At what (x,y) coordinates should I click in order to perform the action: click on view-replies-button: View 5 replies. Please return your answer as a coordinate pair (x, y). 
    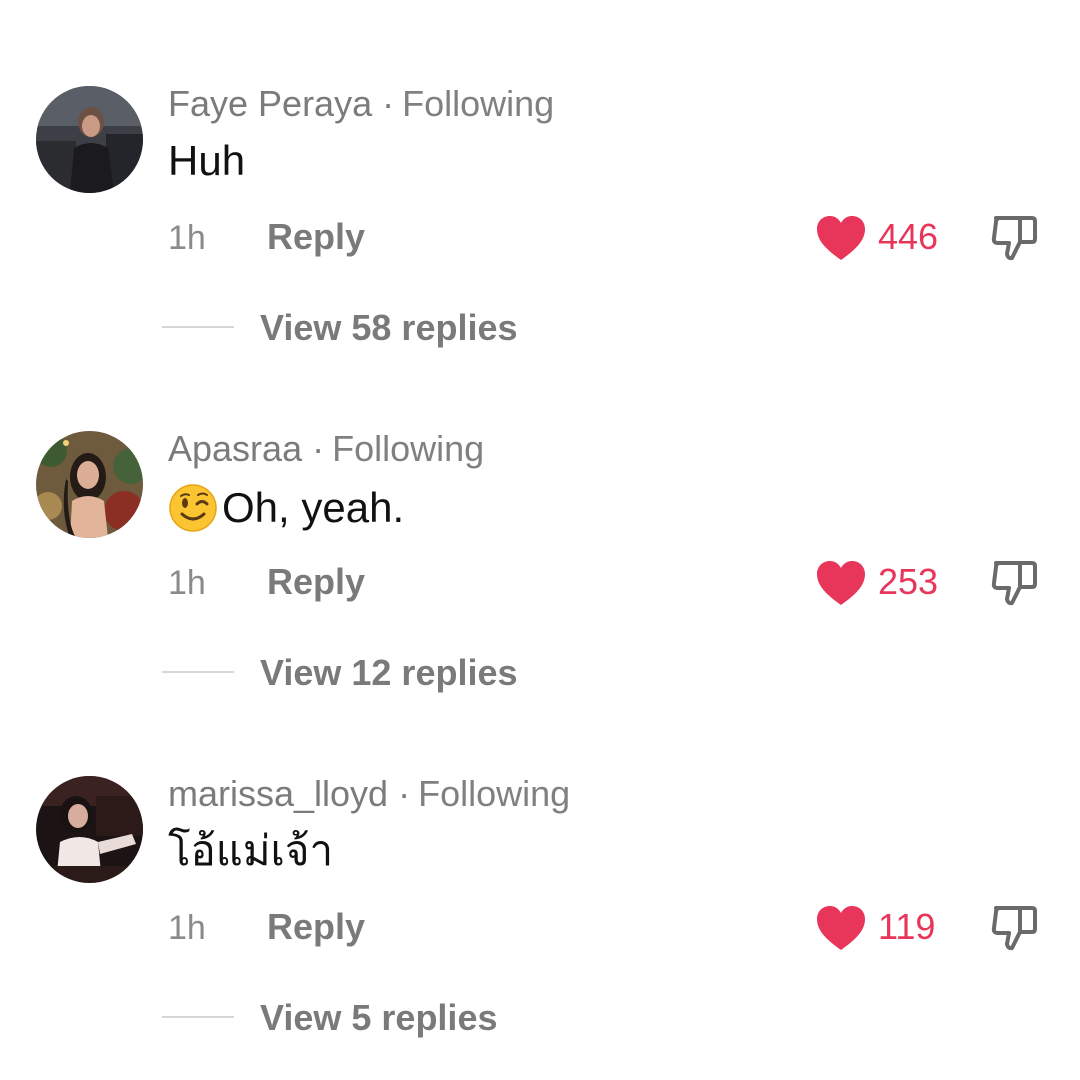
    Looking at the image, I should click on (378, 1018).